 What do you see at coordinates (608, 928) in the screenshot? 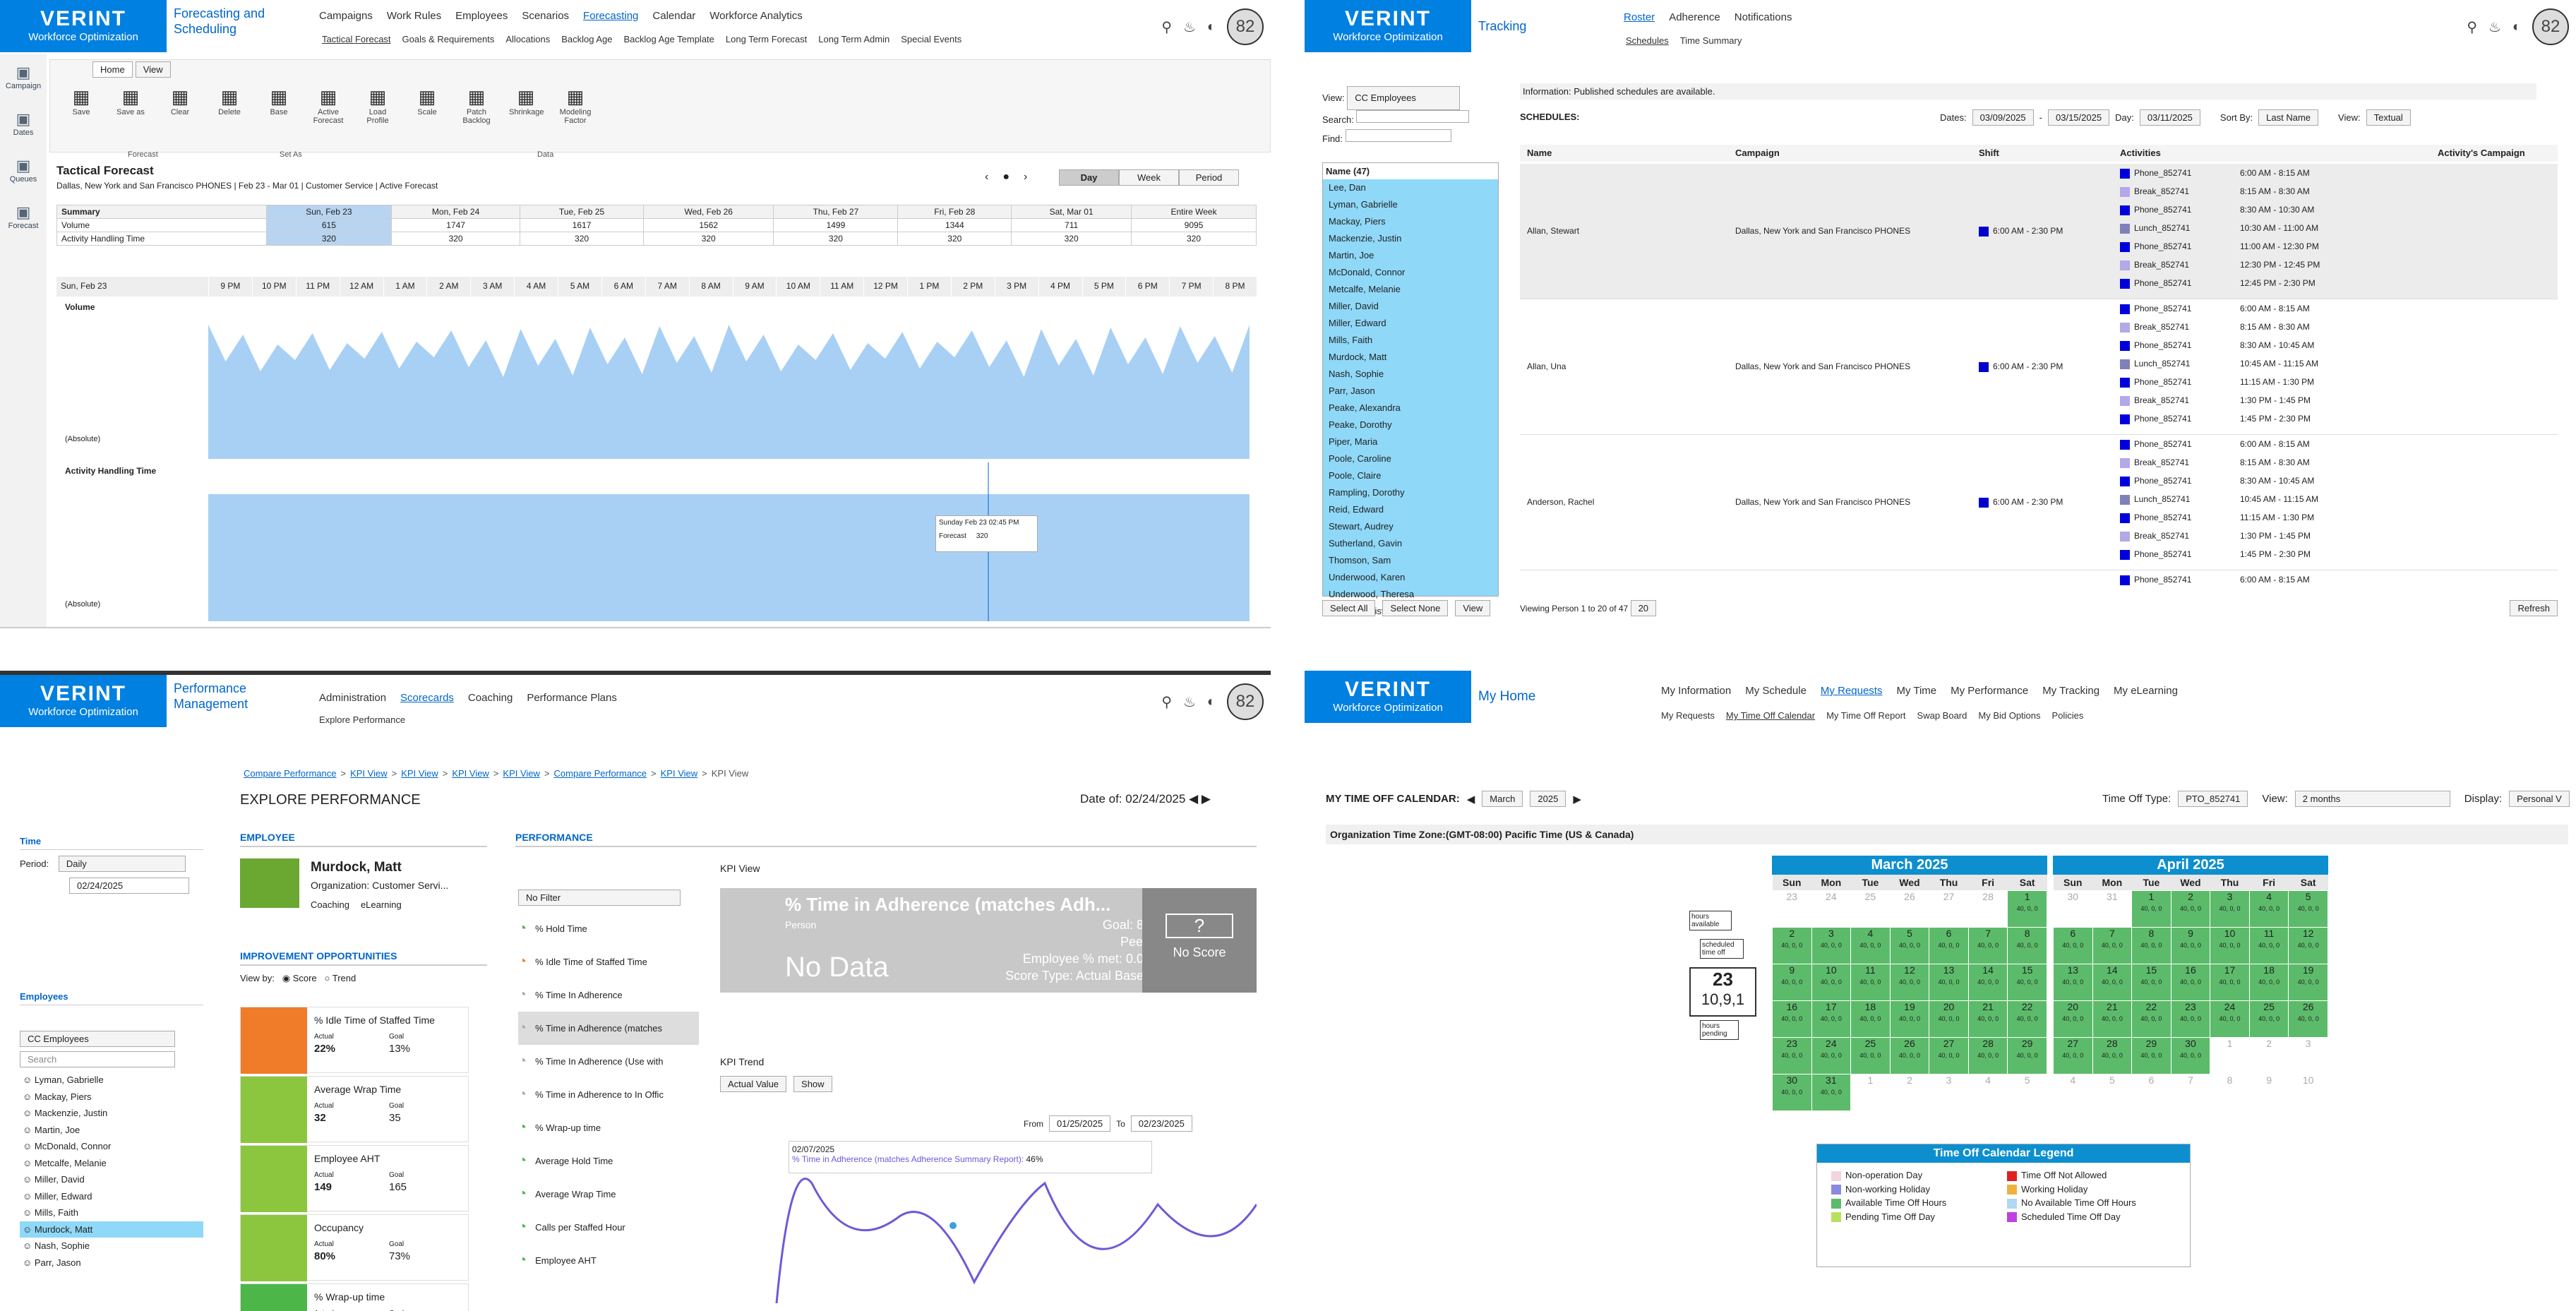
I see `kpi-item: ◔ % Hold Time` at bounding box center [608, 928].